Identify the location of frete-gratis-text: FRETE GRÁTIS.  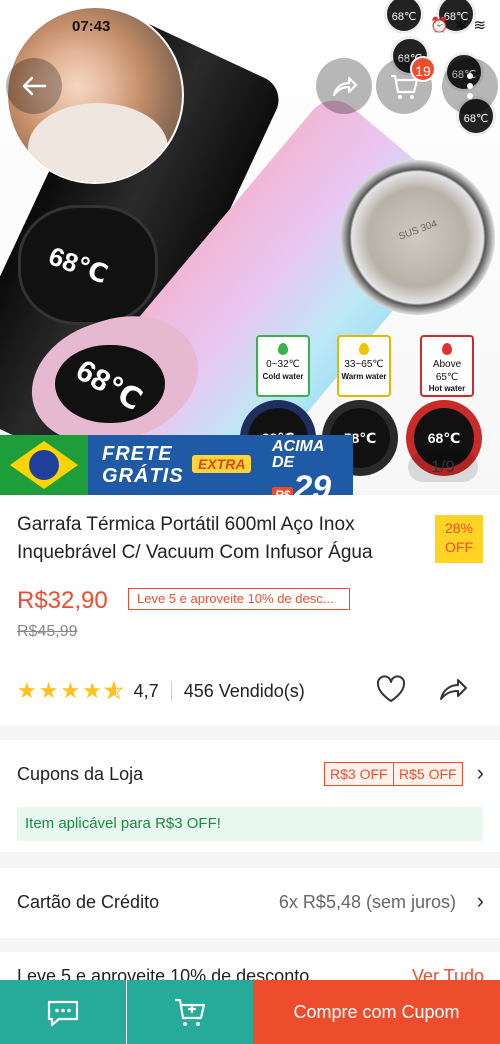
(143, 465).